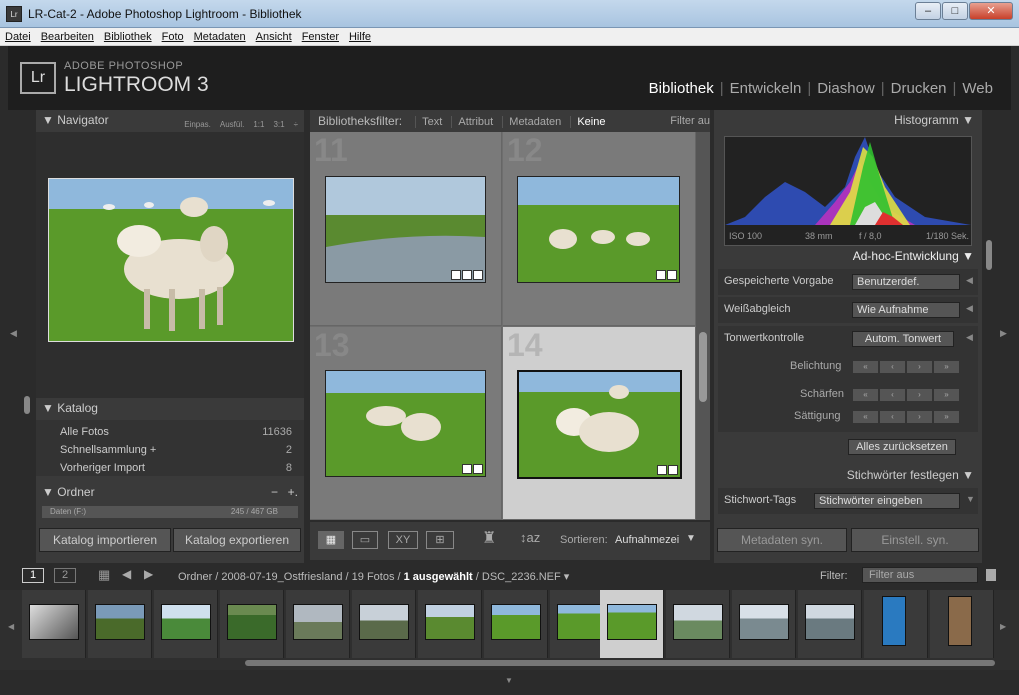  Describe the element at coordinates (432, 122) in the screenshot. I see `filter-text: Text` at that location.